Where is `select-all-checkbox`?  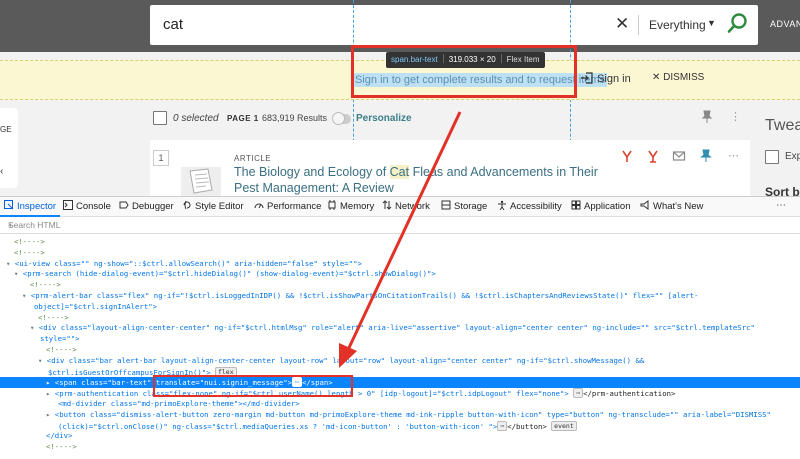 select-all-checkbox is located at coordinates (160, 118).